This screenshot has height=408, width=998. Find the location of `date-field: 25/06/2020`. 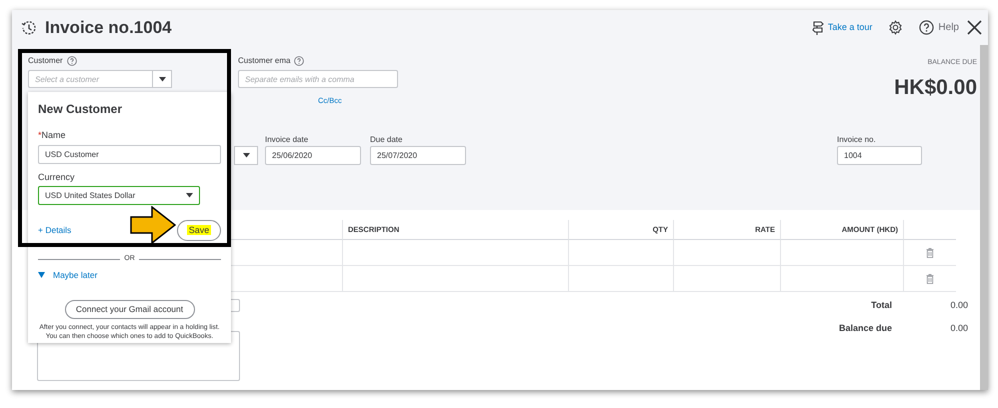

date-field: 25/06/2020 is located at coordinates (313, 155).